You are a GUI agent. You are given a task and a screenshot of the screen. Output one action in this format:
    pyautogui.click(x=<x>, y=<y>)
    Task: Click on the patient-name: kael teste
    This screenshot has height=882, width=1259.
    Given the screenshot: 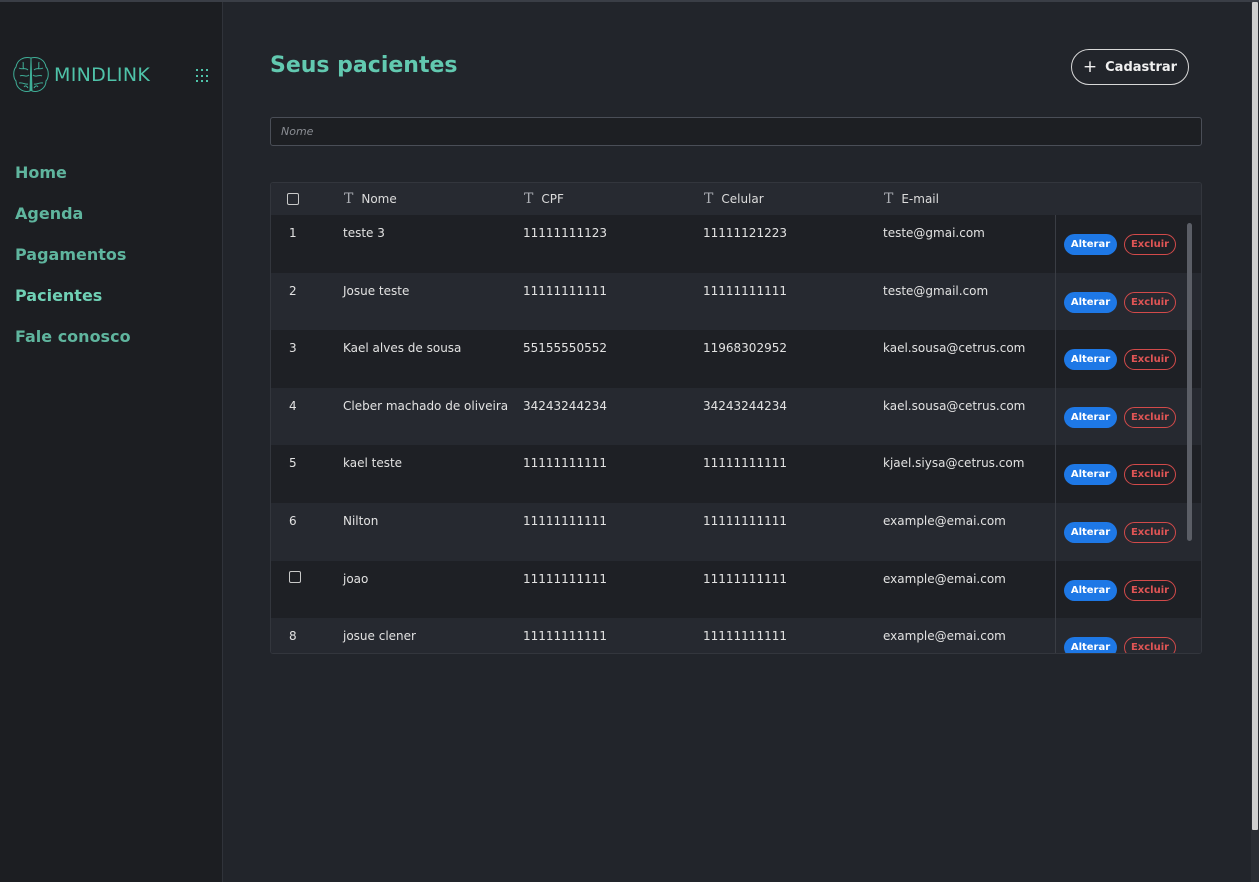 What is the action you would take?
    pyautogui.click(x=373, y=463)
    